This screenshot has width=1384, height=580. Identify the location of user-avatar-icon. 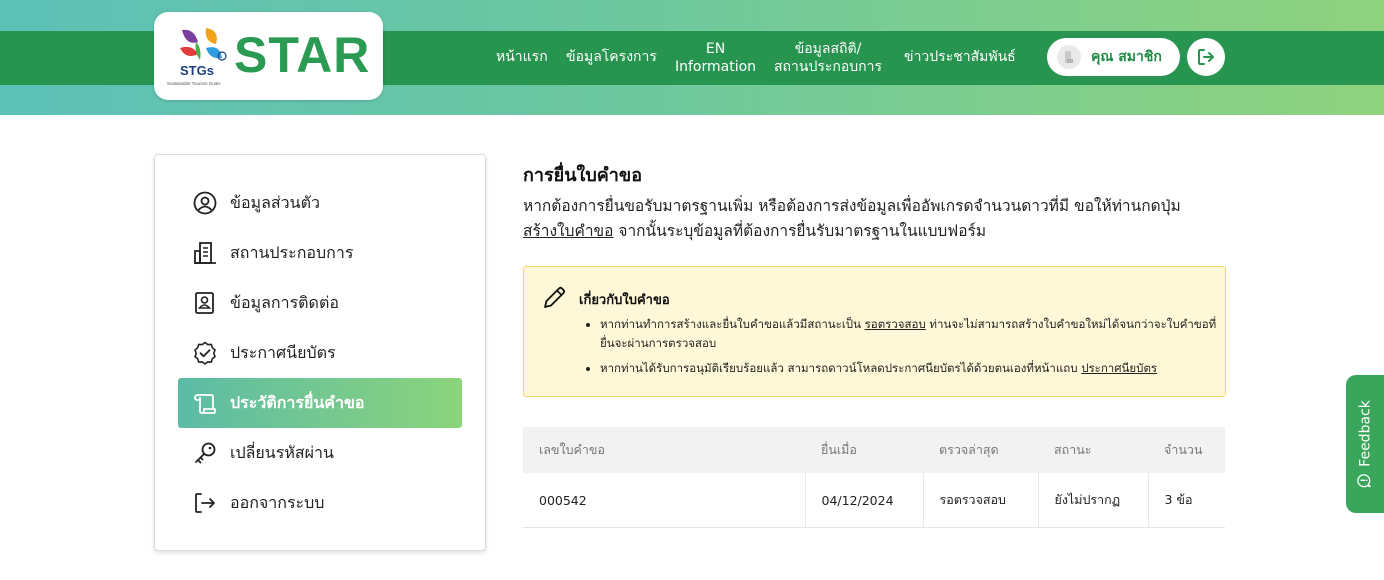
(1069, 57).